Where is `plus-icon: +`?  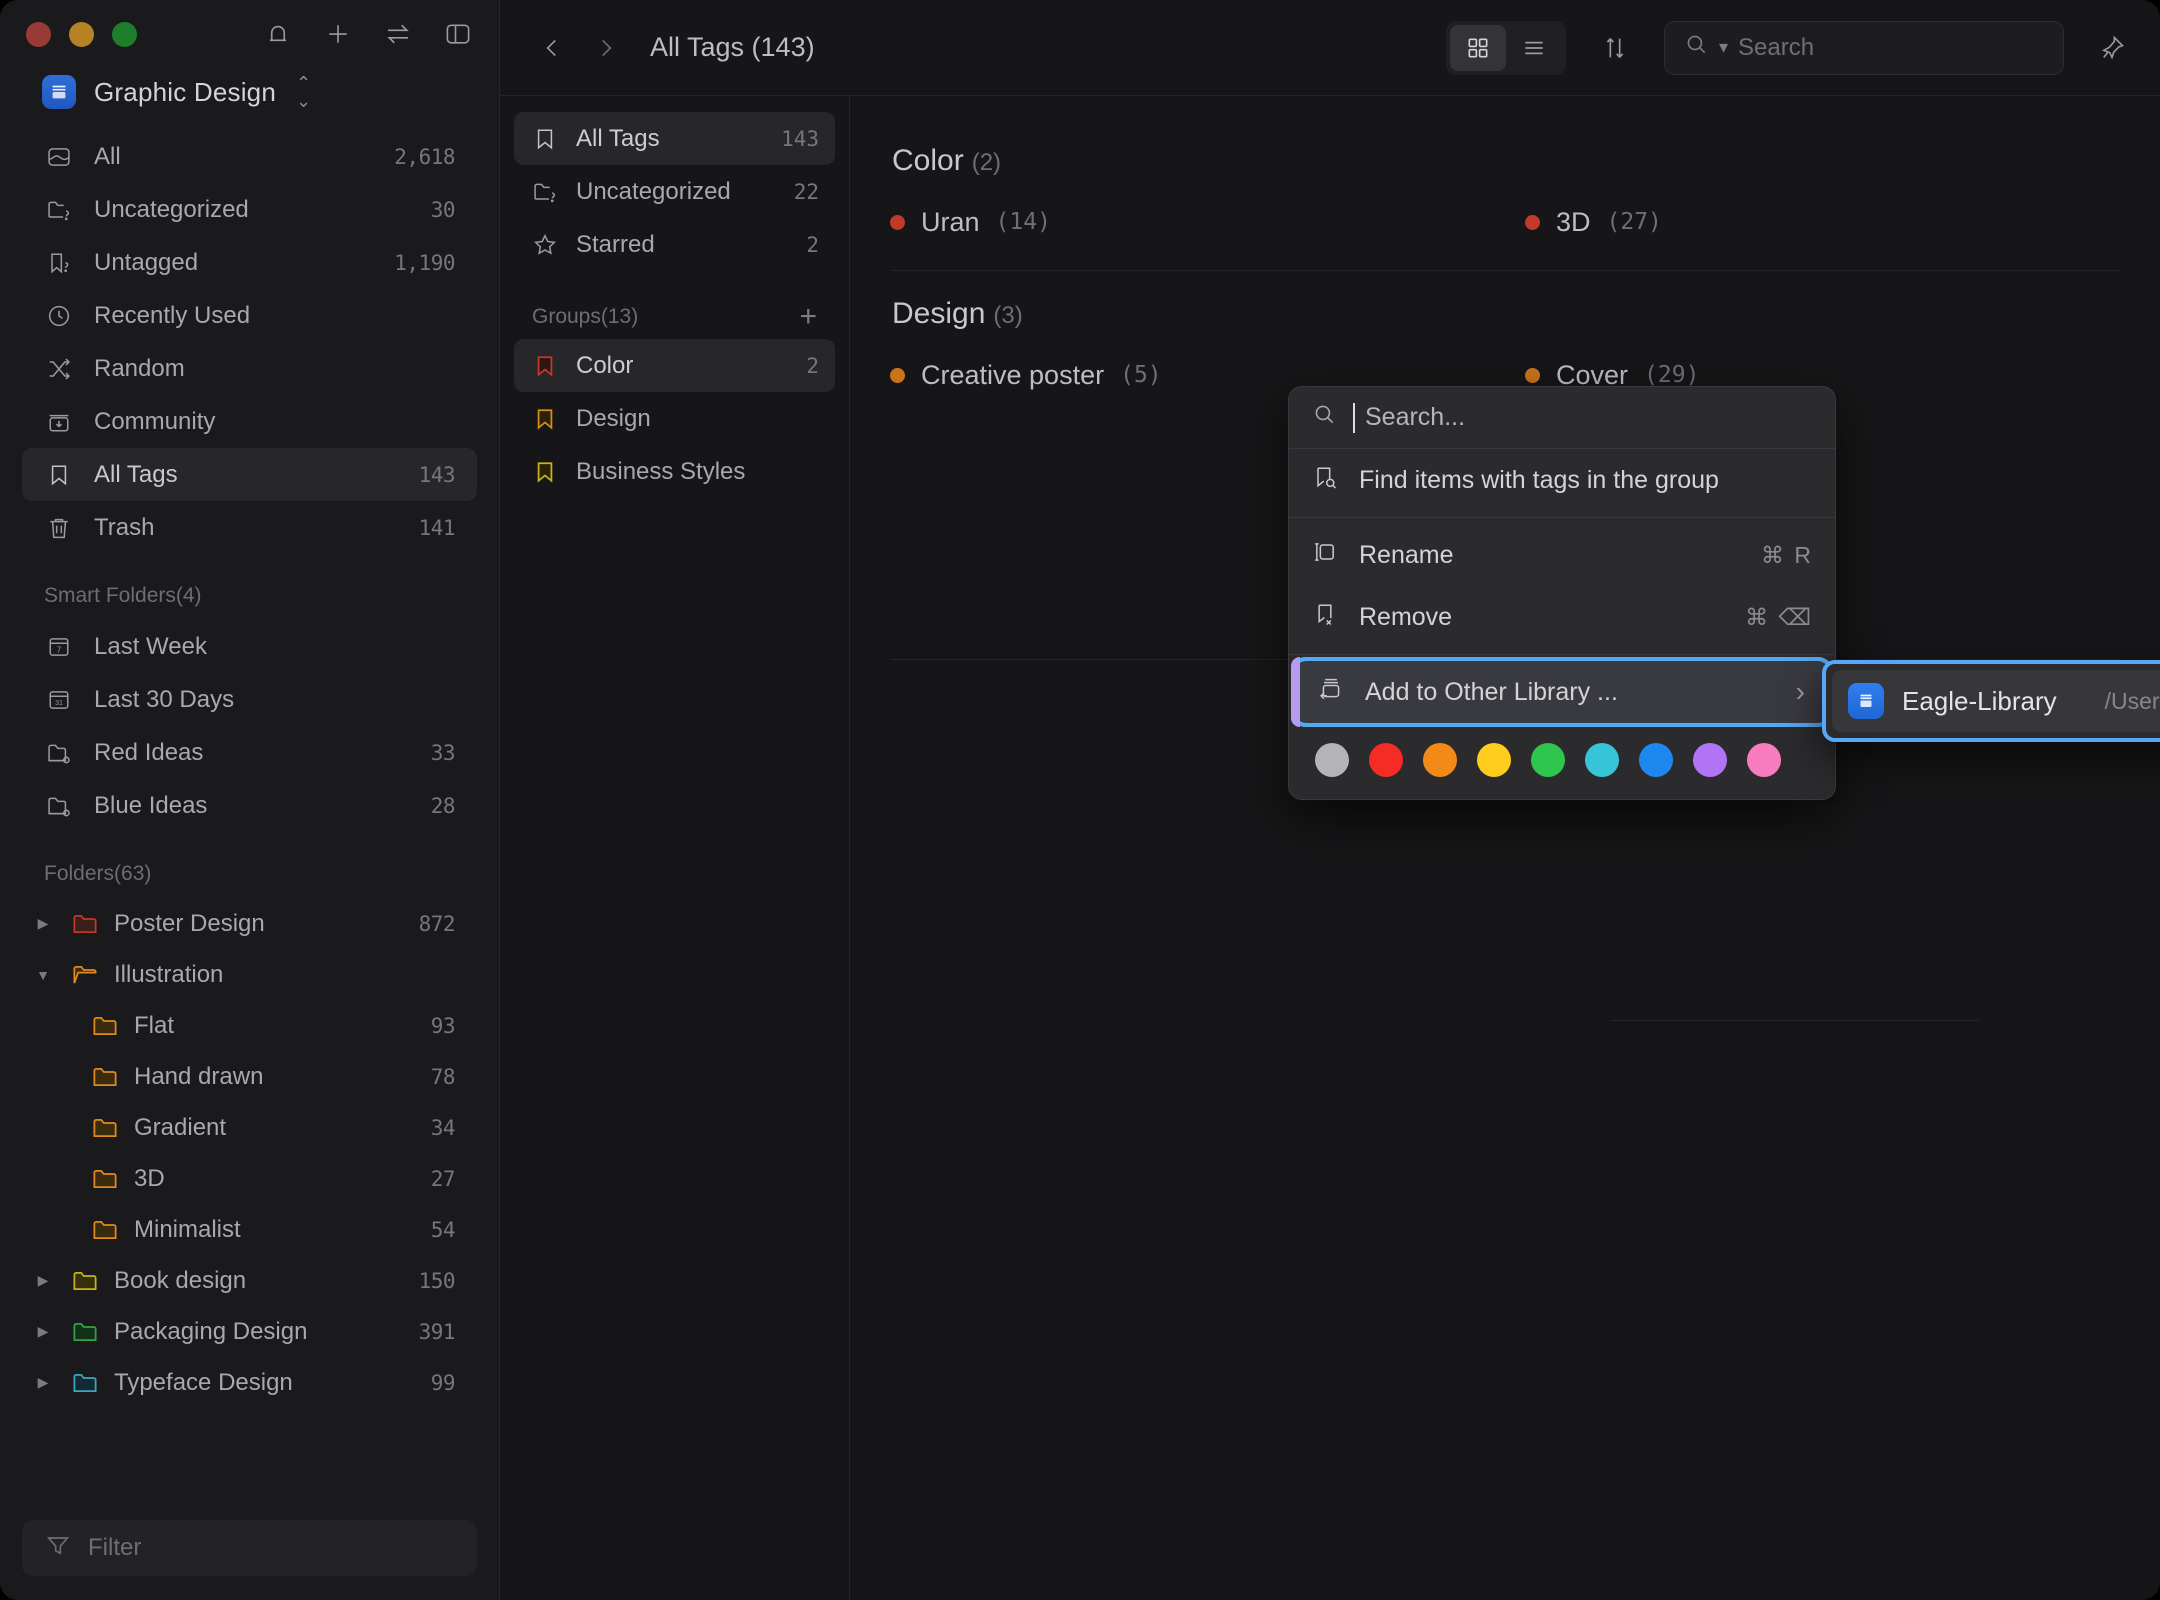
plus-icon: + is located at coordinates (808, 317).